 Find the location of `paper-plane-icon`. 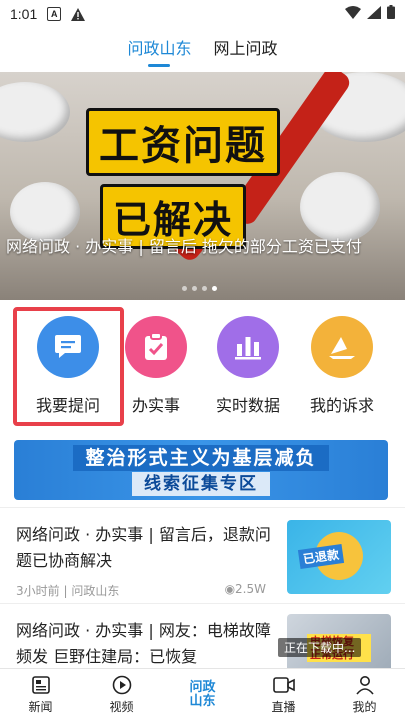

paper-plane-icon is located at coordinates (342, 347).